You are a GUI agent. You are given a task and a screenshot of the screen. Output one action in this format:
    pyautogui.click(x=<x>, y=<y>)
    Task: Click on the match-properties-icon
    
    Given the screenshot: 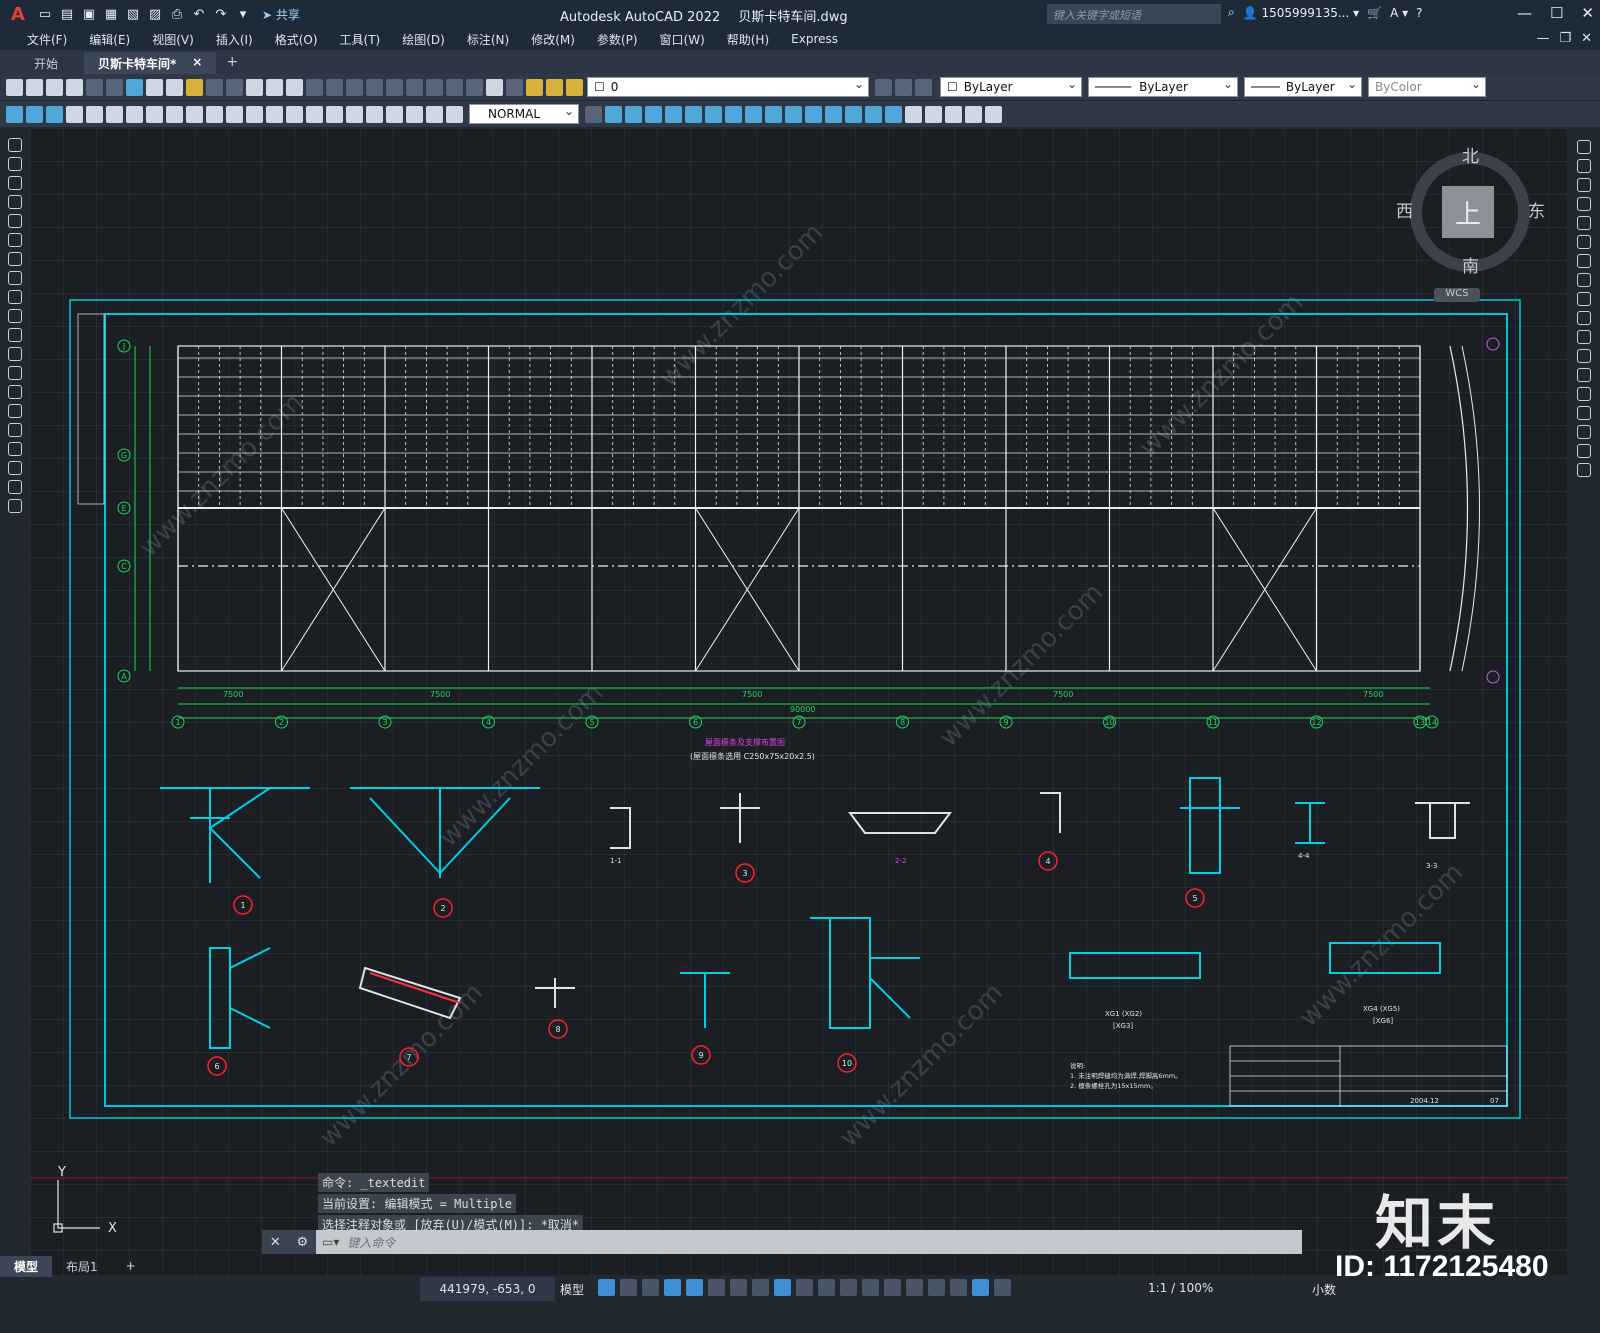 What is the action you would take?
    pyautogui.click(x=214, y=87)
    